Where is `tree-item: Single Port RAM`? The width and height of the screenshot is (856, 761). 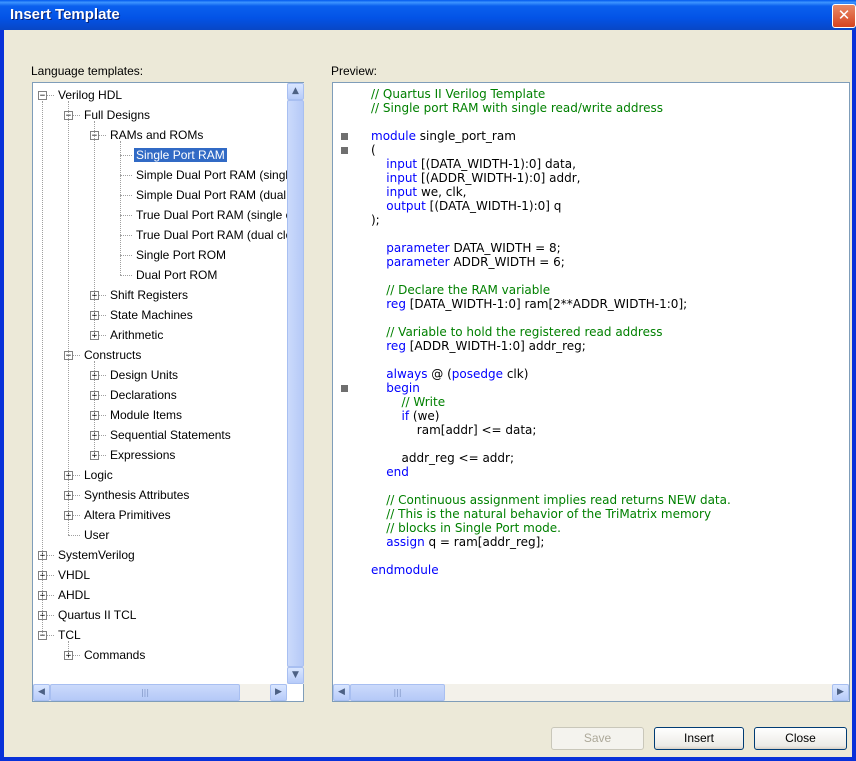 tree-item: Single Port RAM is located at coordinates (180, 155).